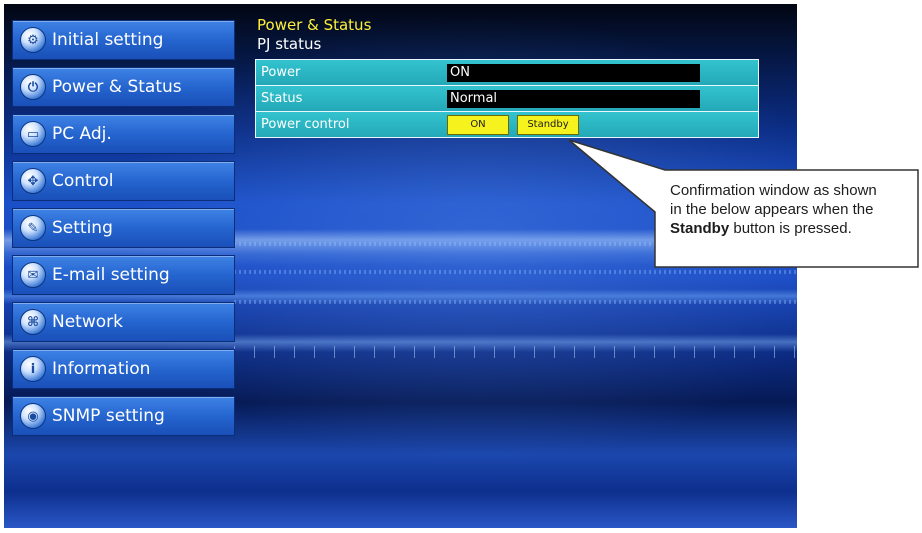 The image size is (922, 533). I want to click on callout-line-3-rest: button is pressed., so click(790, 228).